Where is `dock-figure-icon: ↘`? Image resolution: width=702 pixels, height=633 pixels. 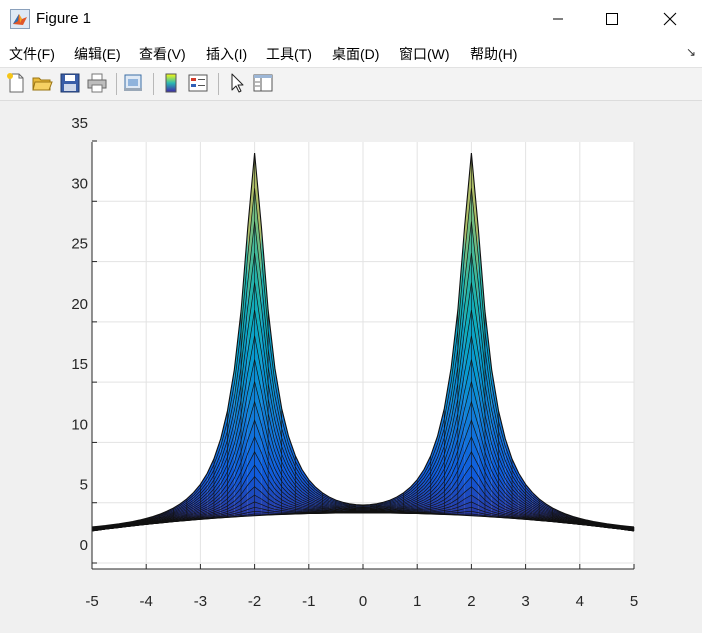 dock-figure-icon: ↘ is located at coordinates (691, 52).